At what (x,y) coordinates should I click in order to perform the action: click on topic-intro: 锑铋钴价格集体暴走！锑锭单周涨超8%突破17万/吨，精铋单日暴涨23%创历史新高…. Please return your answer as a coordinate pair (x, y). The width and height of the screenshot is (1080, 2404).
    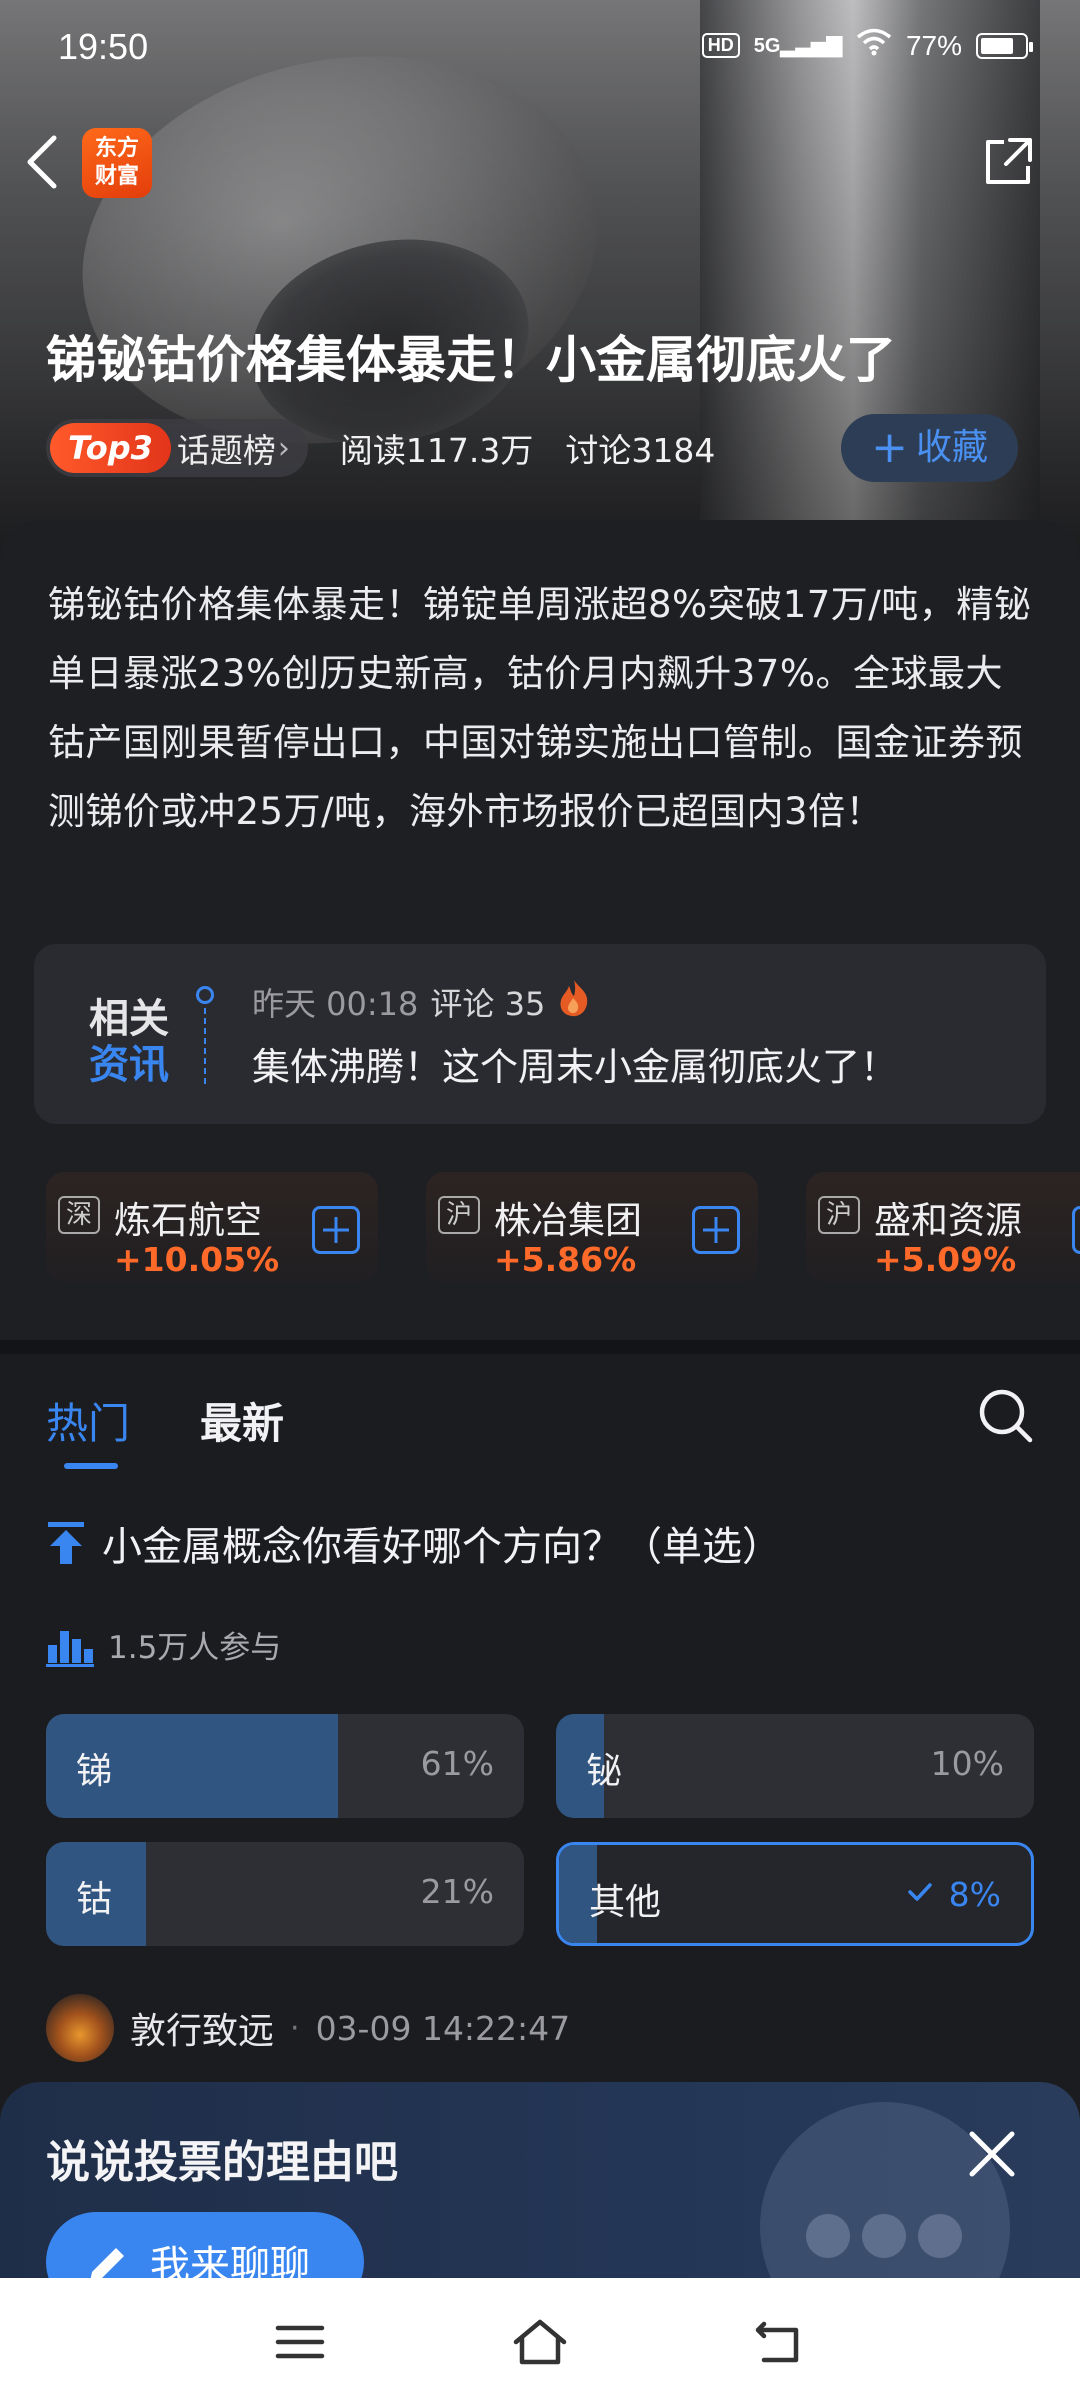
    Looking at the image, I should click on (540, 708).